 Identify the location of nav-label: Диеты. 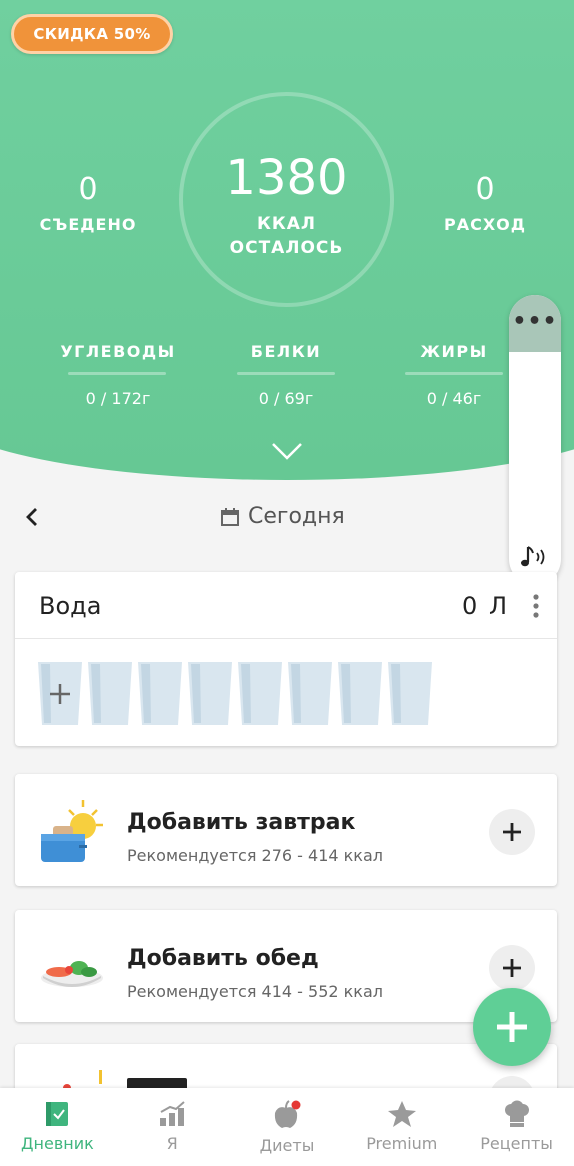
(287, 1145).